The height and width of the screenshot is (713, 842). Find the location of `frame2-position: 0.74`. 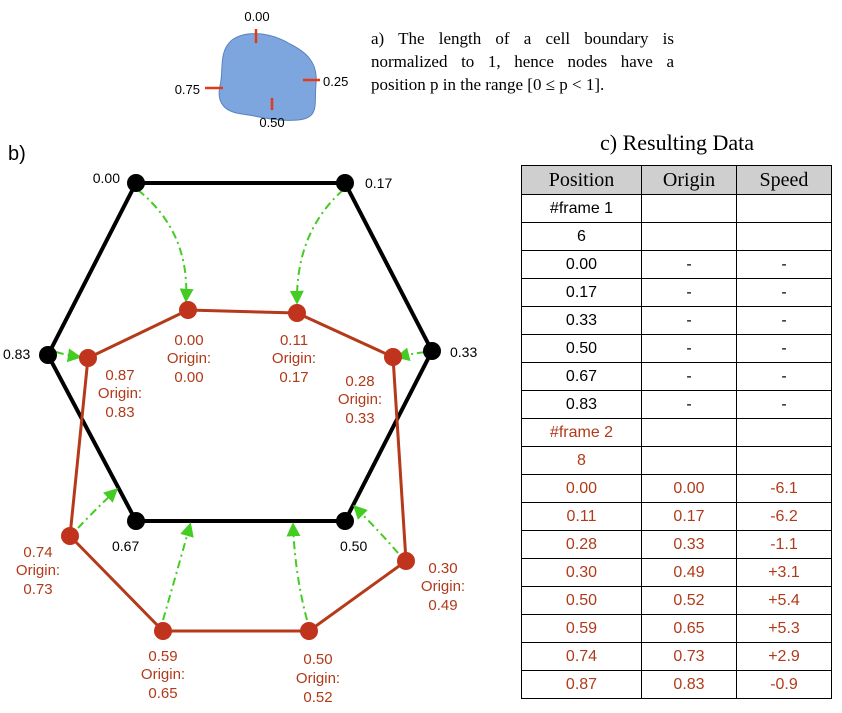

frame2-position: 0.74 is located at coordinates (37, 552).